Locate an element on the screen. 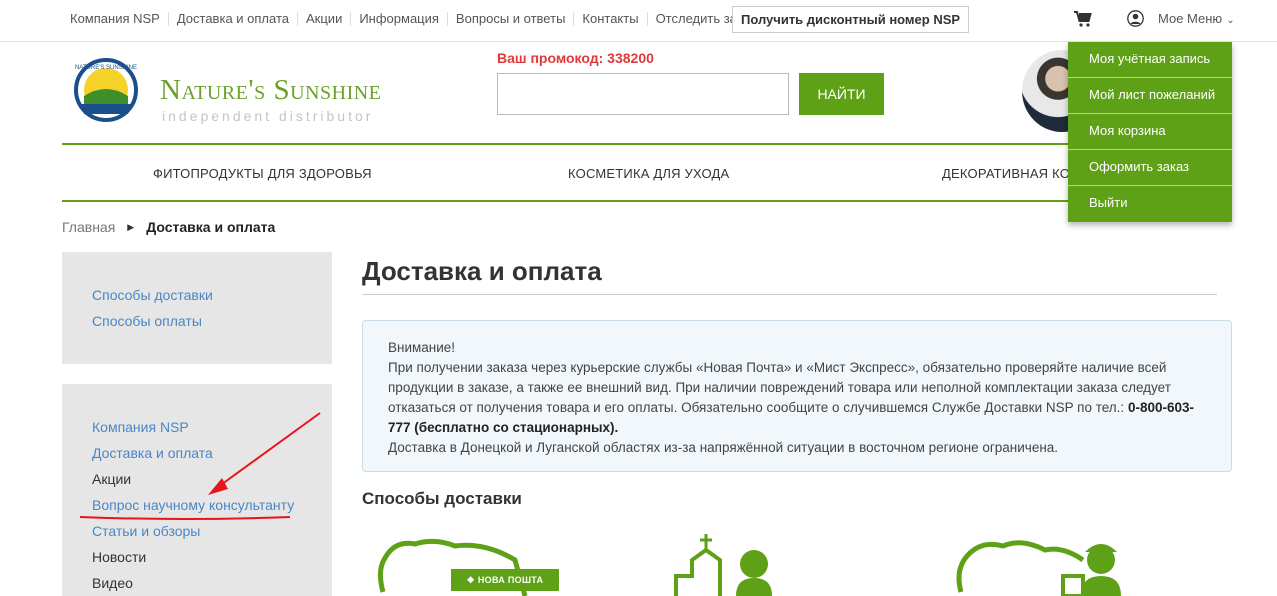 This screenshot has height=596, width=1277. dropdown-item-cart: Моя корзина is located at coordinates (1150, 132).